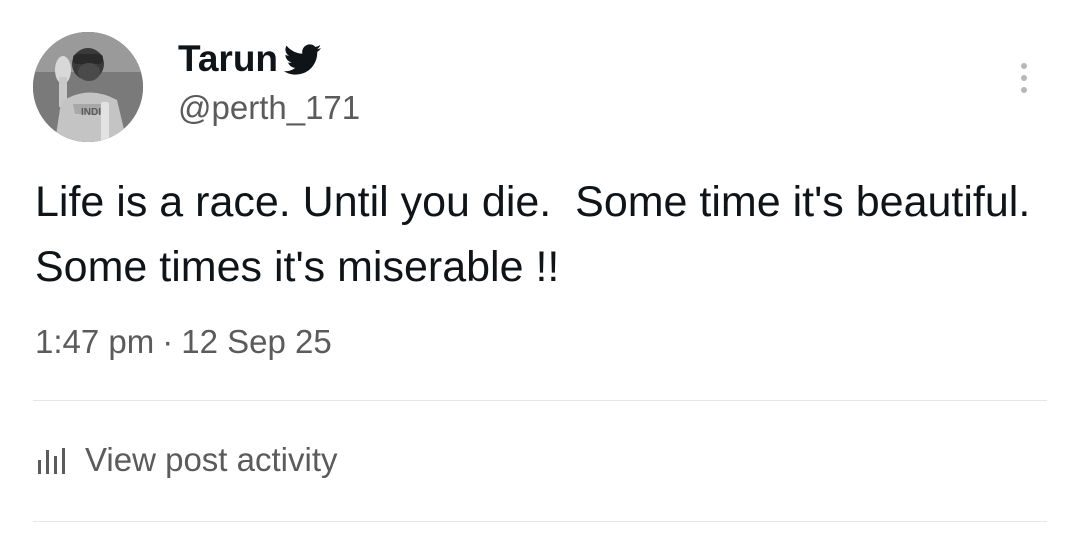 The height and width of the screenshot is (533, 1080). What do you see at coordinates (52, 460) in the screenshot?
I see `bar-chart-icon` at bounding box center [52, 460].